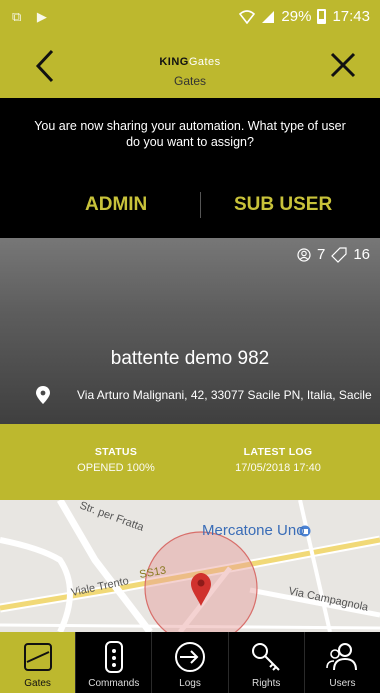  What do you see at coordinates (266, 657) in the screenshot?
I see `key-icon` at bounding box center [266, 657].